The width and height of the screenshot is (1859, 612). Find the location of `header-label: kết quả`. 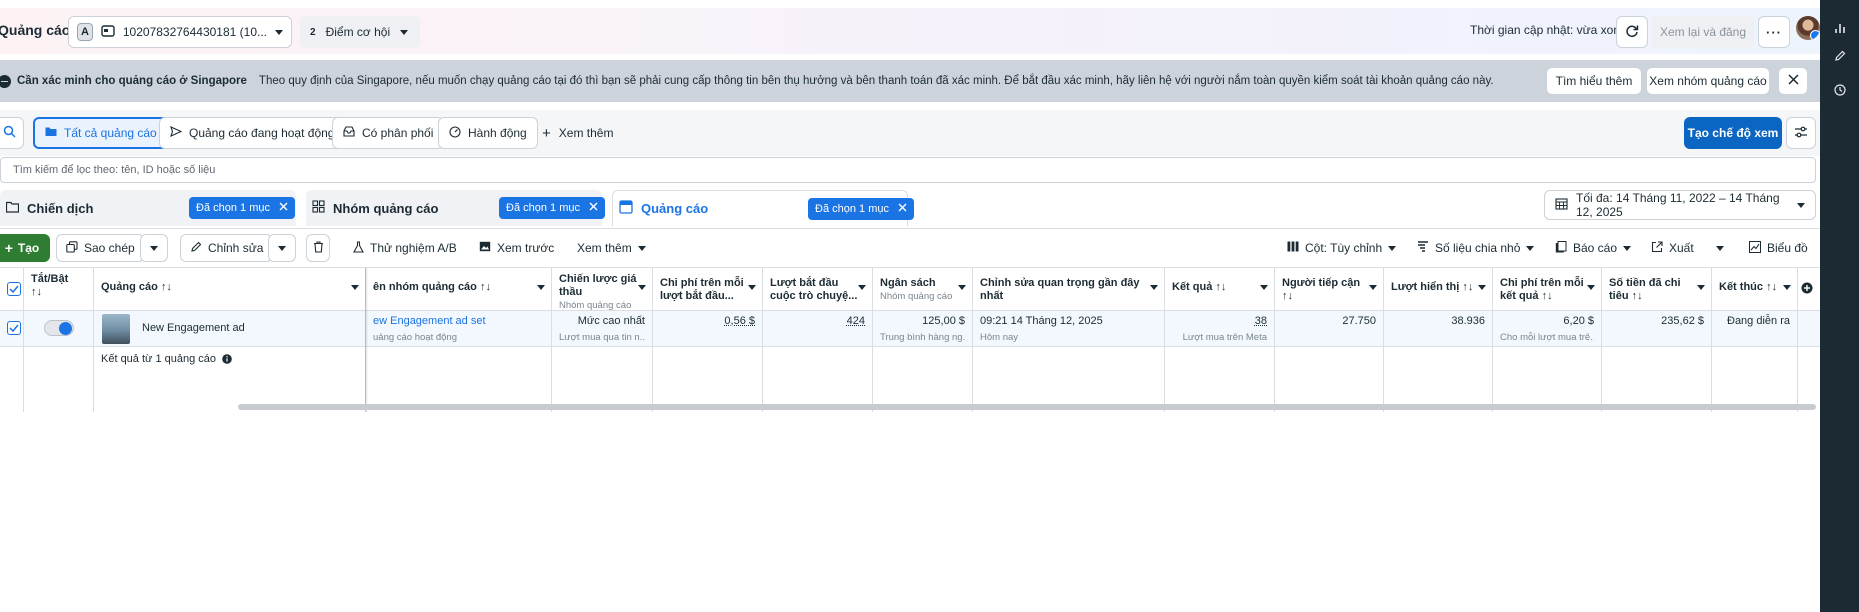

header-label: kết quả is located at coordinates (1519, 296).